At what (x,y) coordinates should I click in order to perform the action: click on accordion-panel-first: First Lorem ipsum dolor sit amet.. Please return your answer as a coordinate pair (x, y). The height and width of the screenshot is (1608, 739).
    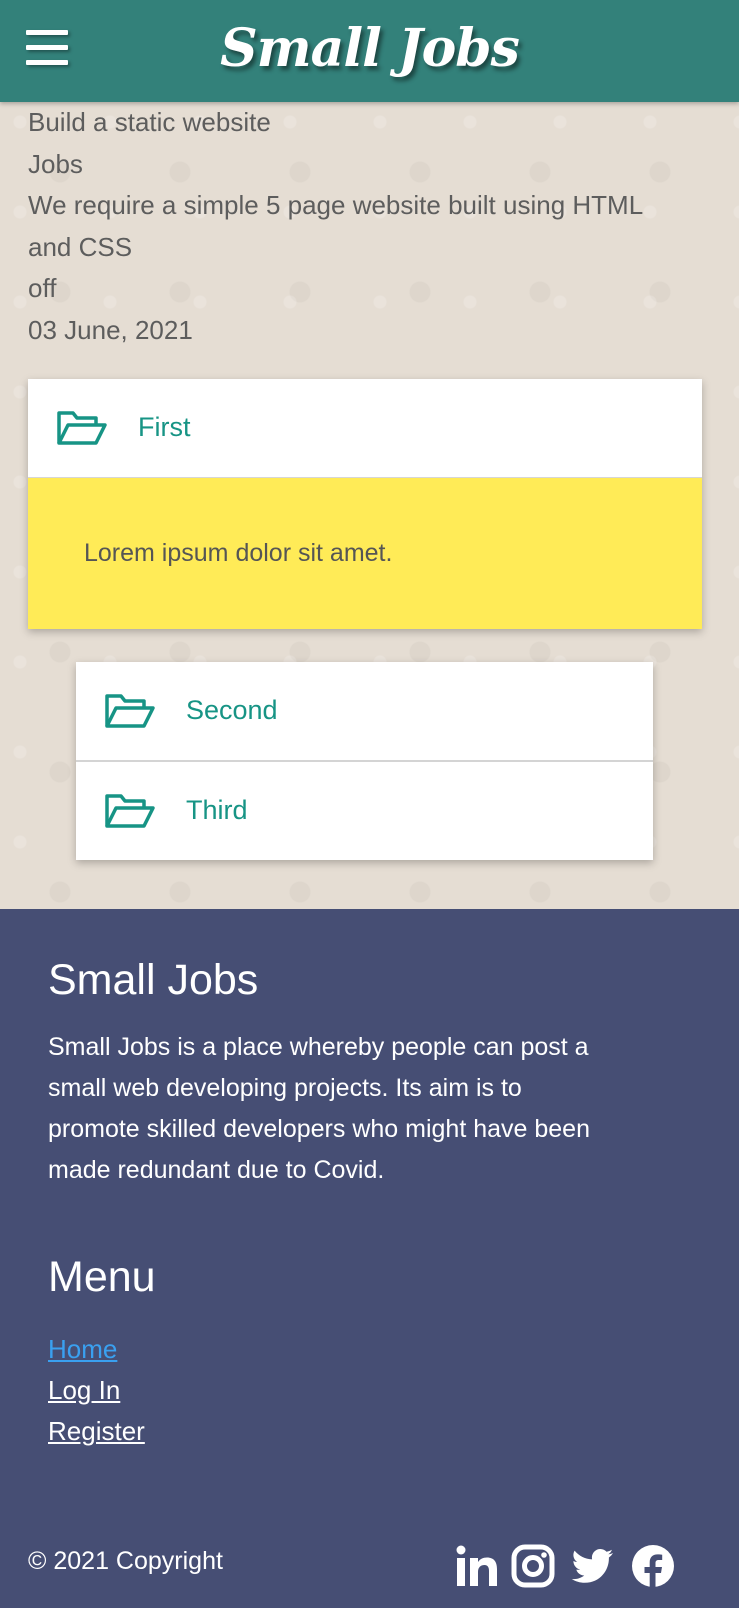
    Looking at the image, I should click on (365, 504).